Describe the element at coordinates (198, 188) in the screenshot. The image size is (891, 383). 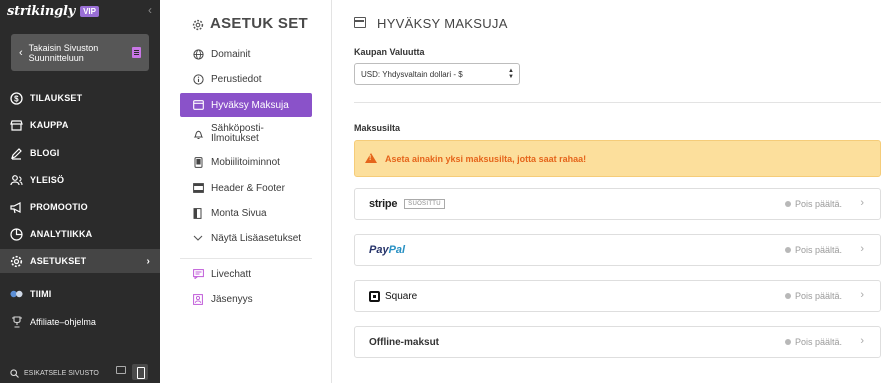
I see `layout-icon` at that location.